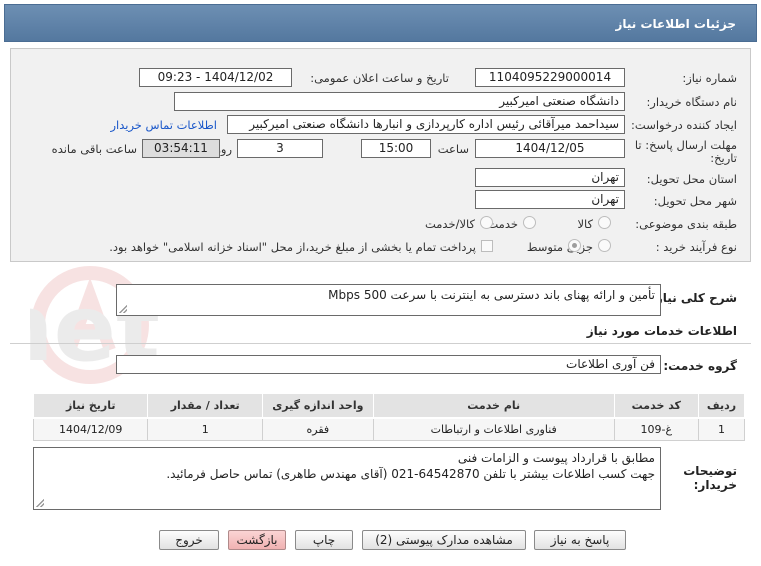 The height and width of the screenshot is (566, 761). What do you see at coordinates (453, 149) in the screenshot?
I see `deadline-time-label: ساعت` at bounding box center [453, 149].